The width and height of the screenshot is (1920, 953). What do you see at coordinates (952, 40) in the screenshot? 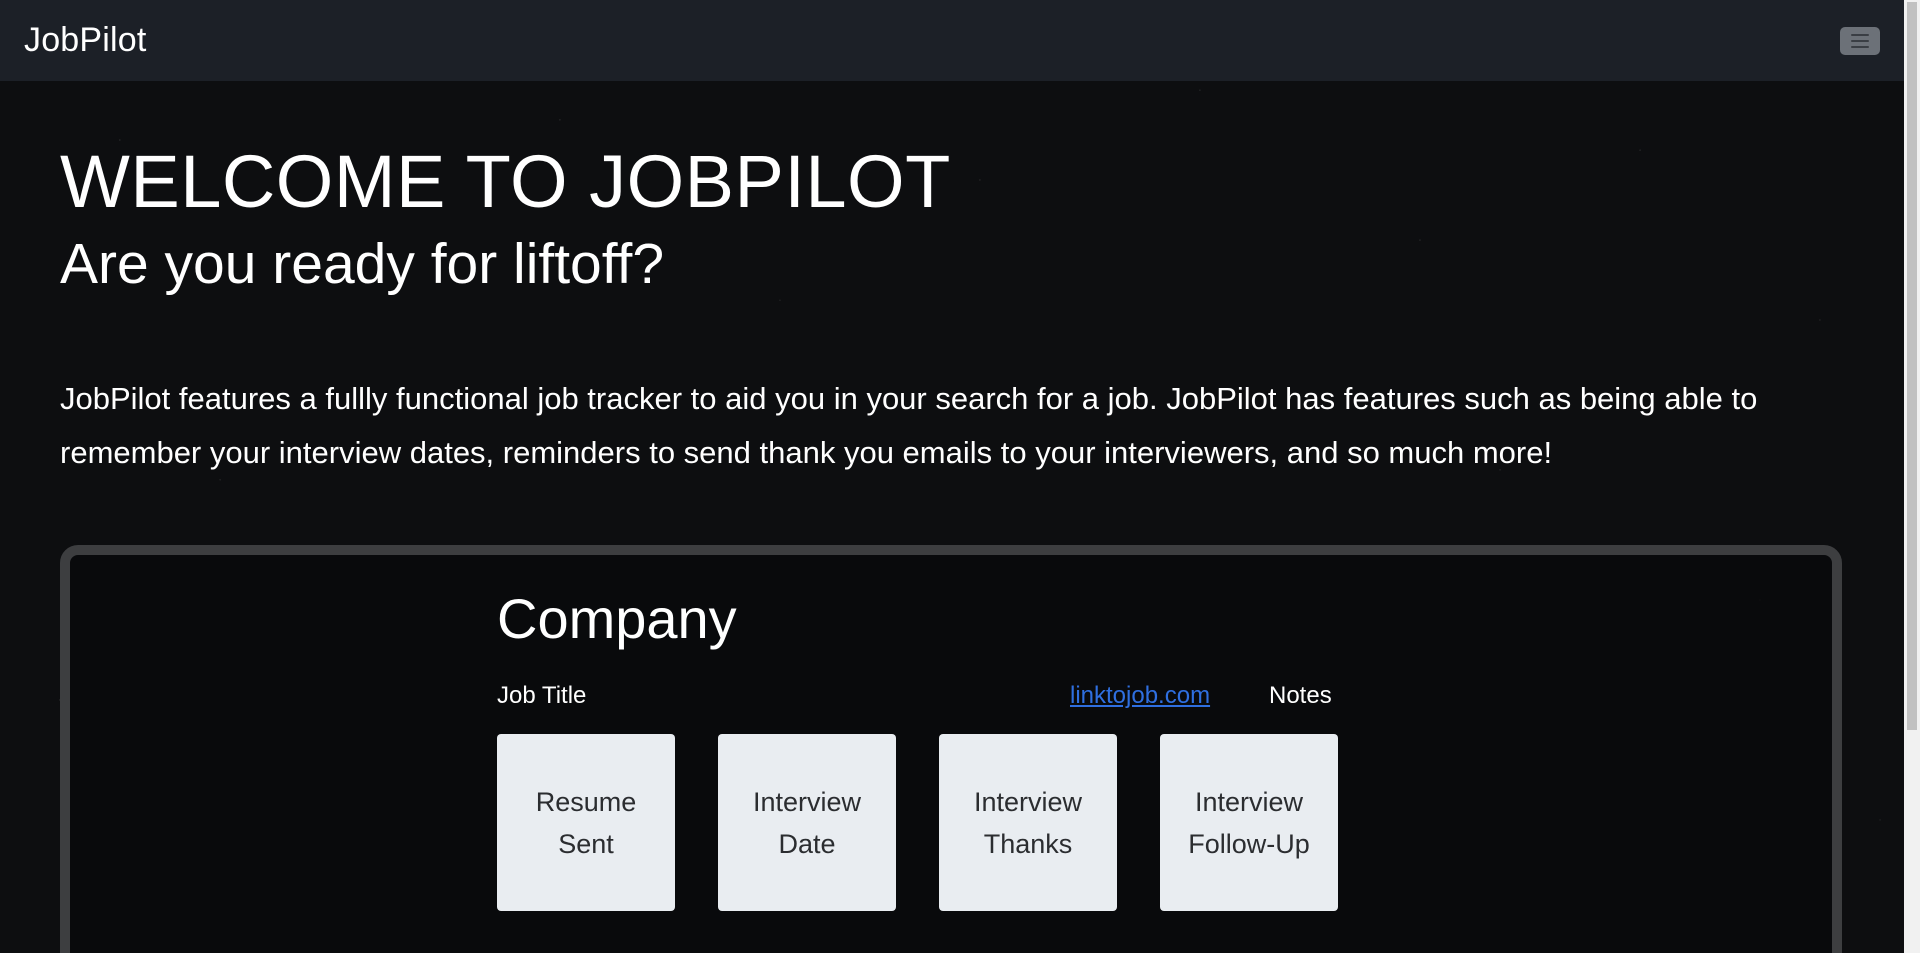
I see `navbar: JobPilot` at bounding box center [952, 40].